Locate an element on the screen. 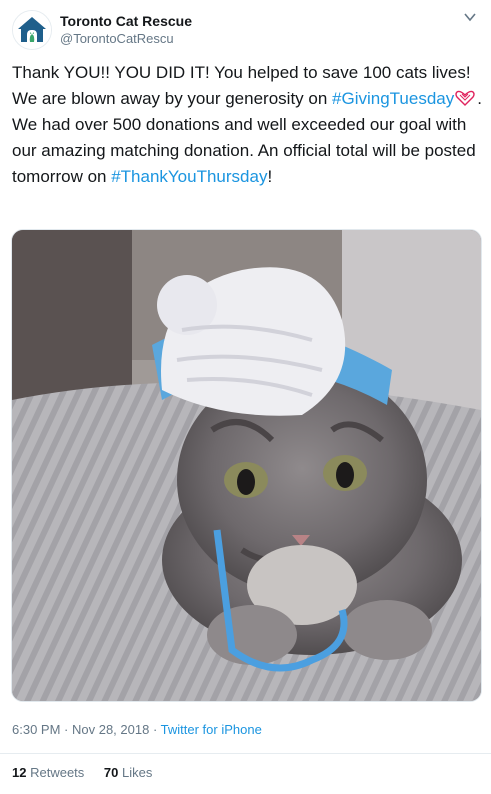 The height and width of the screenshot is (794, 491). retweets-count: 12 is located at coordinates (19, 772).